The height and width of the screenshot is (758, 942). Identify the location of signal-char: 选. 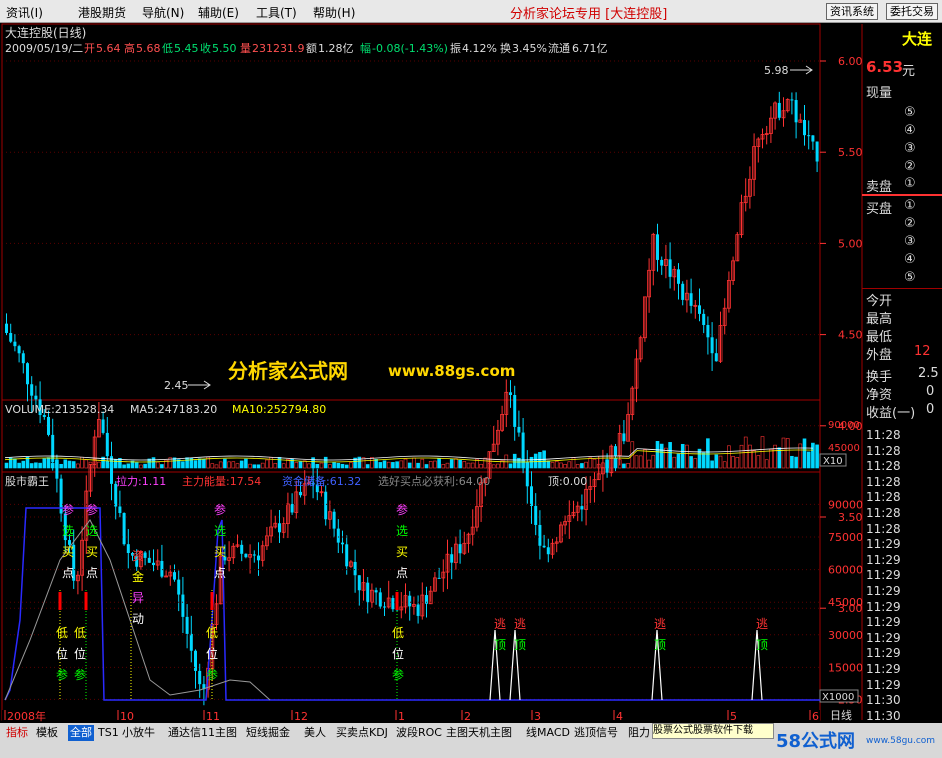
(68, 531).